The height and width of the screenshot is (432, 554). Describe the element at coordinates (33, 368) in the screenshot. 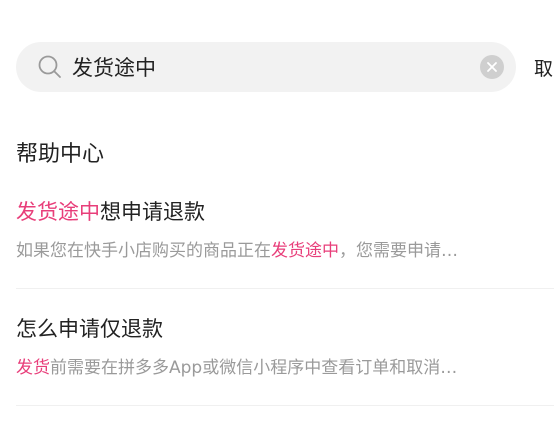

I see `result-snippet-highlight: 发货` at that location.